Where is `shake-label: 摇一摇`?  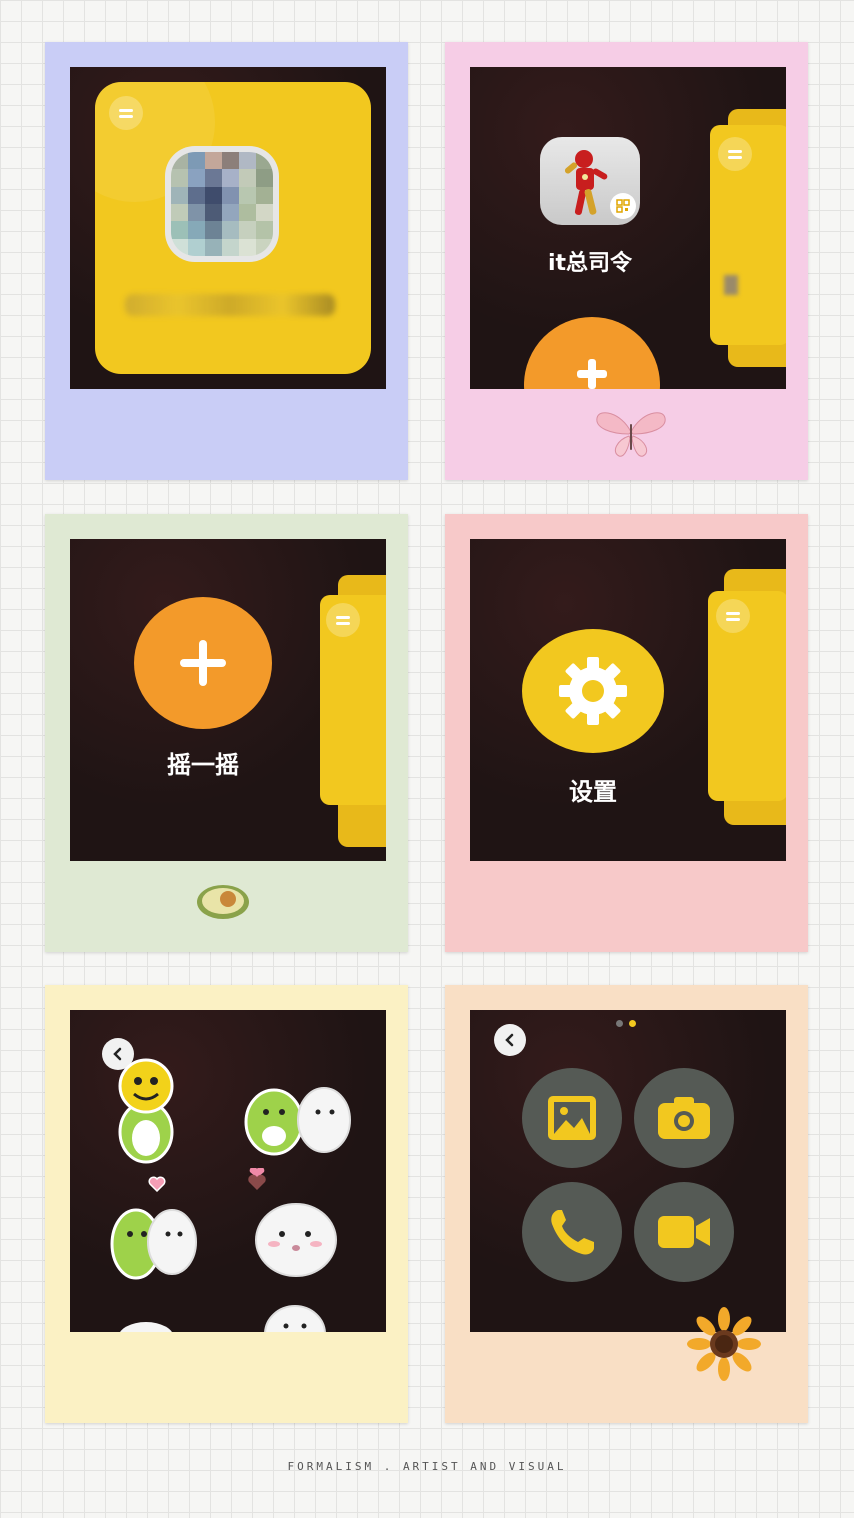 shake-label: 摇一摇 is located at coordinates (203, 765).